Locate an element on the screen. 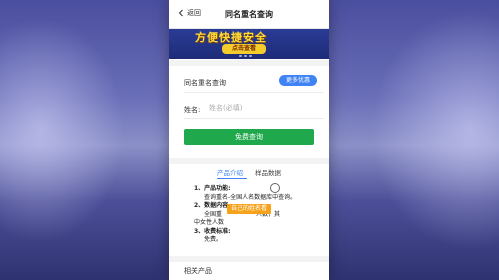 This screenshot has width=499, height=280. tab-bar: 产品介绍 样品数据 is located at coordinates (249, 173).